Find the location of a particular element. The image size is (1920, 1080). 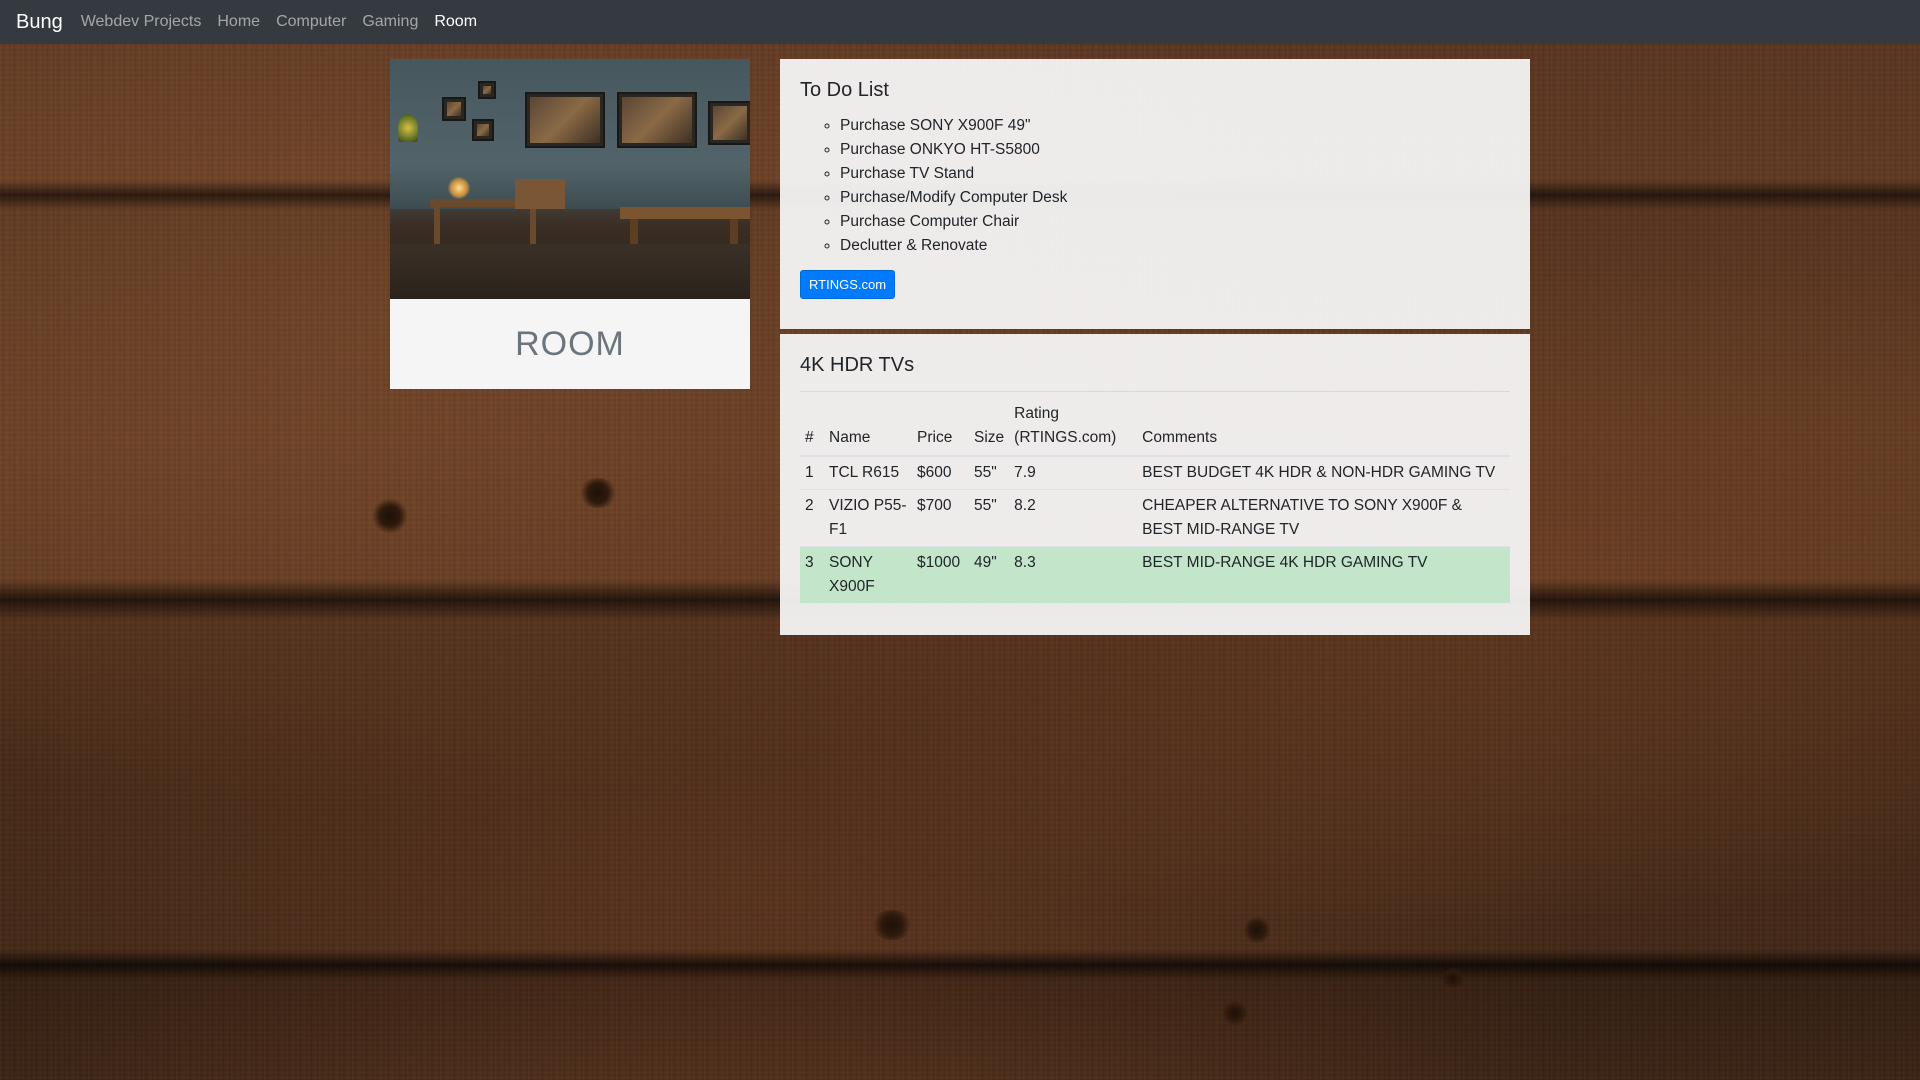

header-size: Size is located at coordinates (989, 427).